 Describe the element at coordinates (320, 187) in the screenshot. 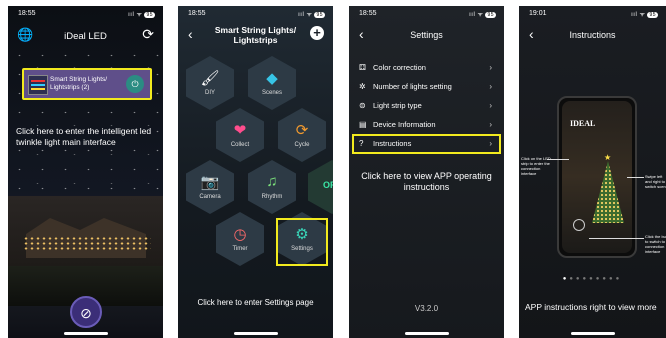

I see `tile-off: OFF` at that location.